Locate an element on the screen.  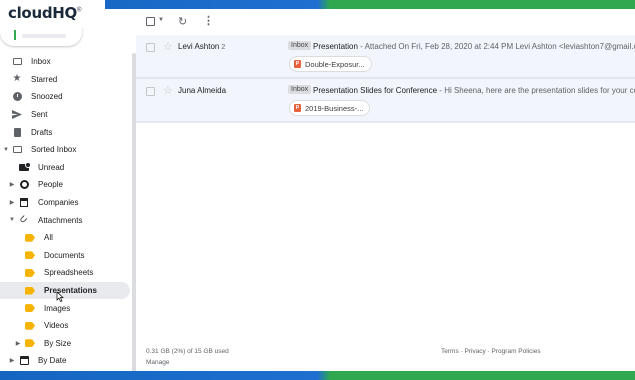
sidebar-item-companies: ▶ Companies is located at coordinates (65, 203).